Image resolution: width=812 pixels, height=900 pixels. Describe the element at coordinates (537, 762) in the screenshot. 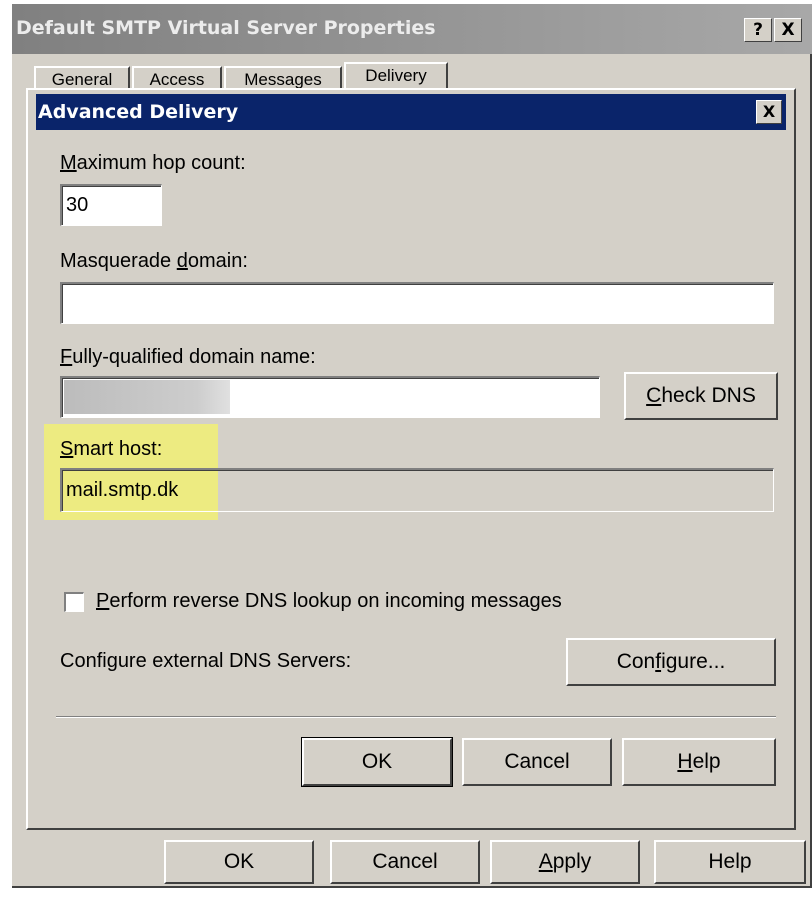

I see `dialog-cancel-button: Cancel` at that location.